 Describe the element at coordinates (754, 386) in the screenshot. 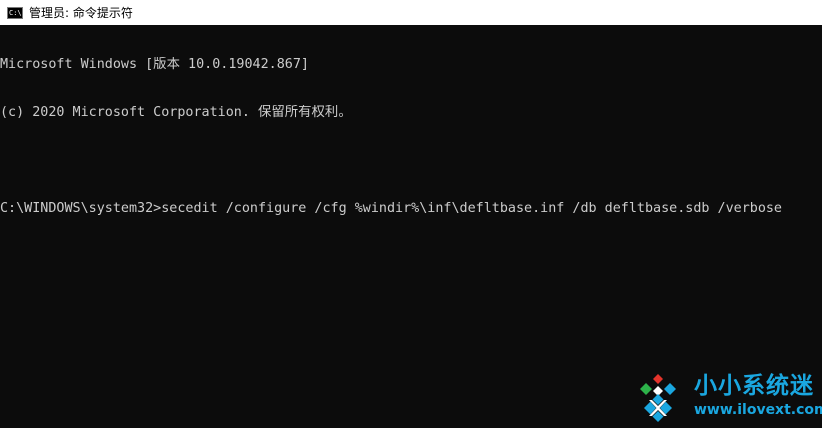

I see `watermark-title: 小小系统迷` at that location.